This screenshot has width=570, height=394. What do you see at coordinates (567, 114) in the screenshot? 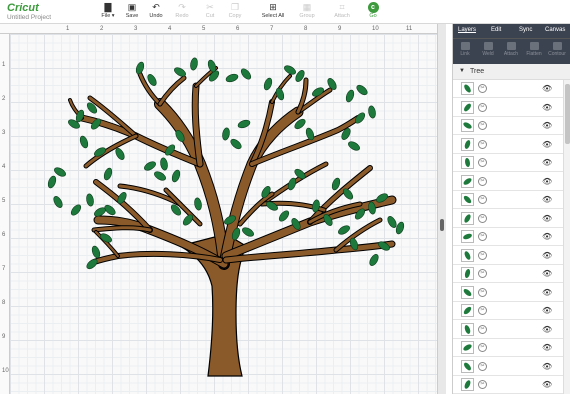
I see `panel-scroll-handle` at bounding box center [567, 114].